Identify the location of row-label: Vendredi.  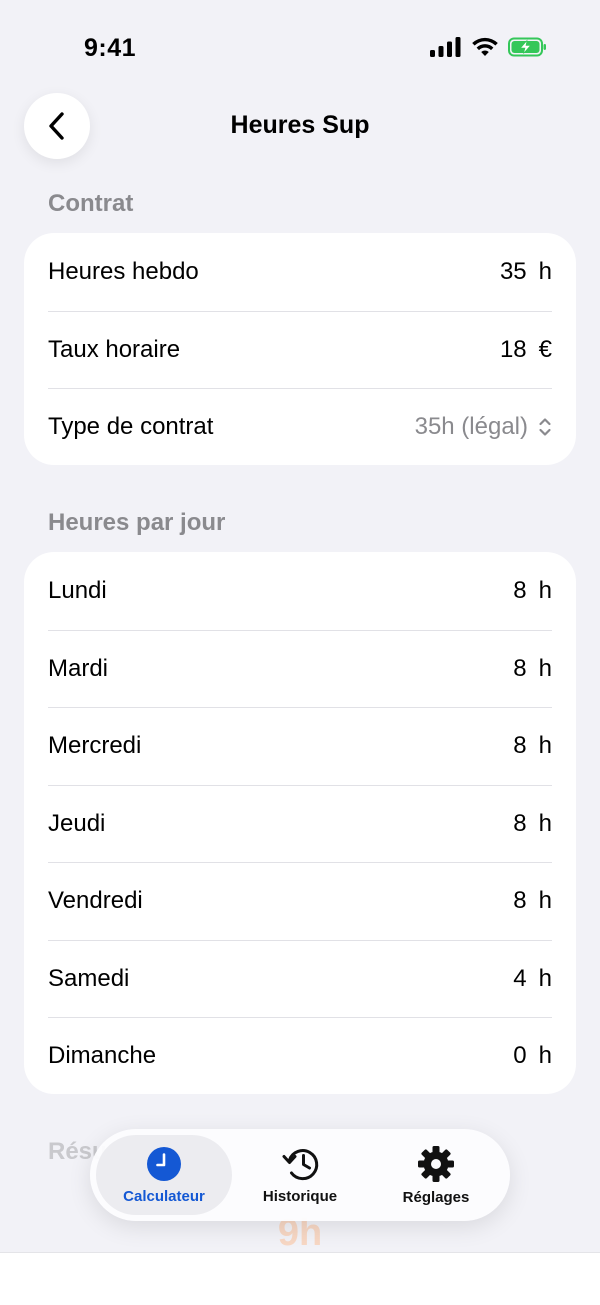
(95, 901).